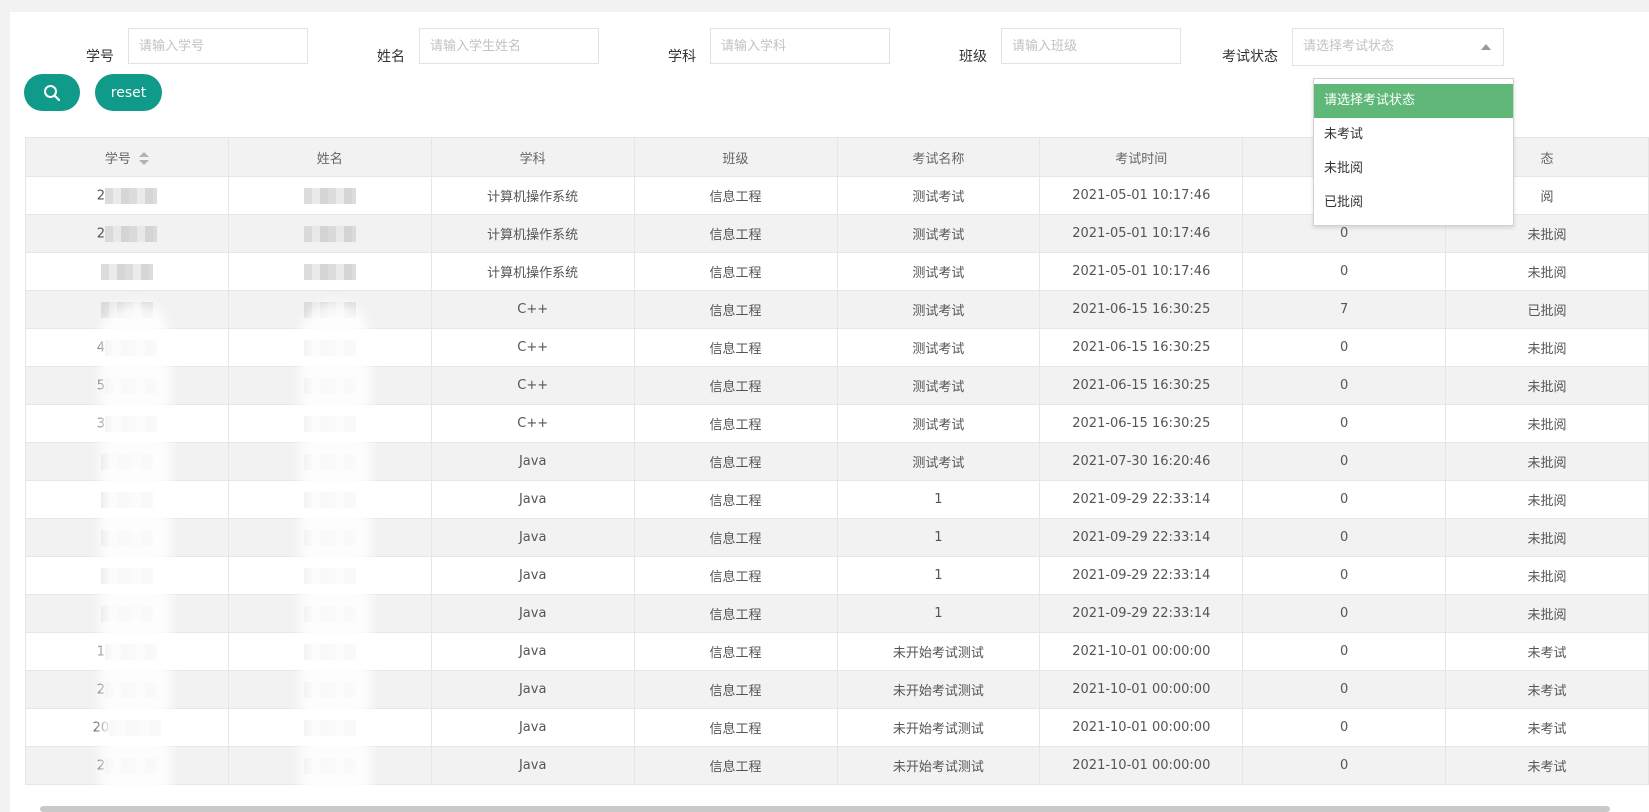 This screenshot has height=812, width=1649. What do you see at coordinates (1141, 347) in the screenshot?
I see `table-cell-time: 2021-06-15 16:30:25` at bounding box center [1141, 347].